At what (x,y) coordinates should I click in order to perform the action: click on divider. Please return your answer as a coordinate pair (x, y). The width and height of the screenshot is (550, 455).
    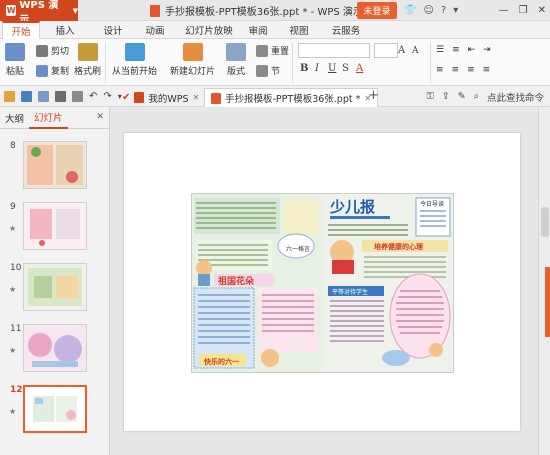
    Looking at the image, I should click on (105, 63).